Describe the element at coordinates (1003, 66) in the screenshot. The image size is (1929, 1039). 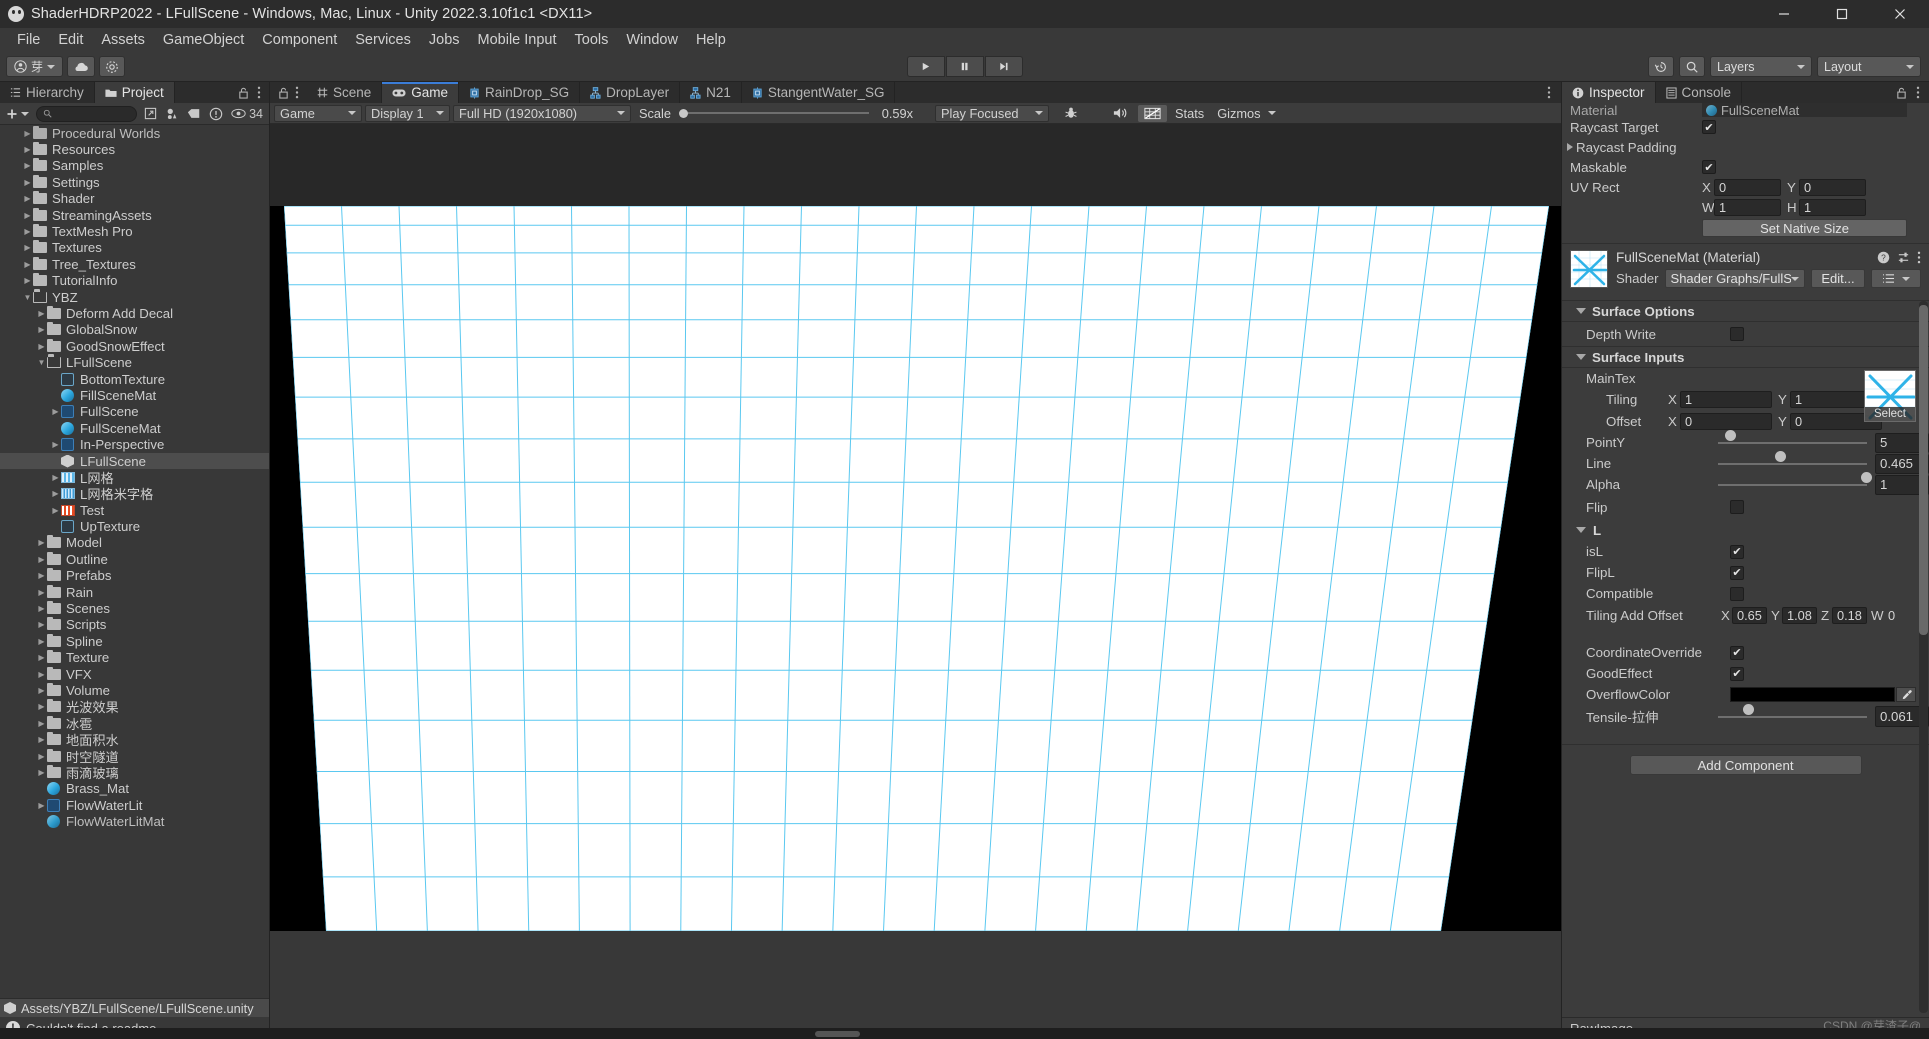
I see `step-icon` at that location.